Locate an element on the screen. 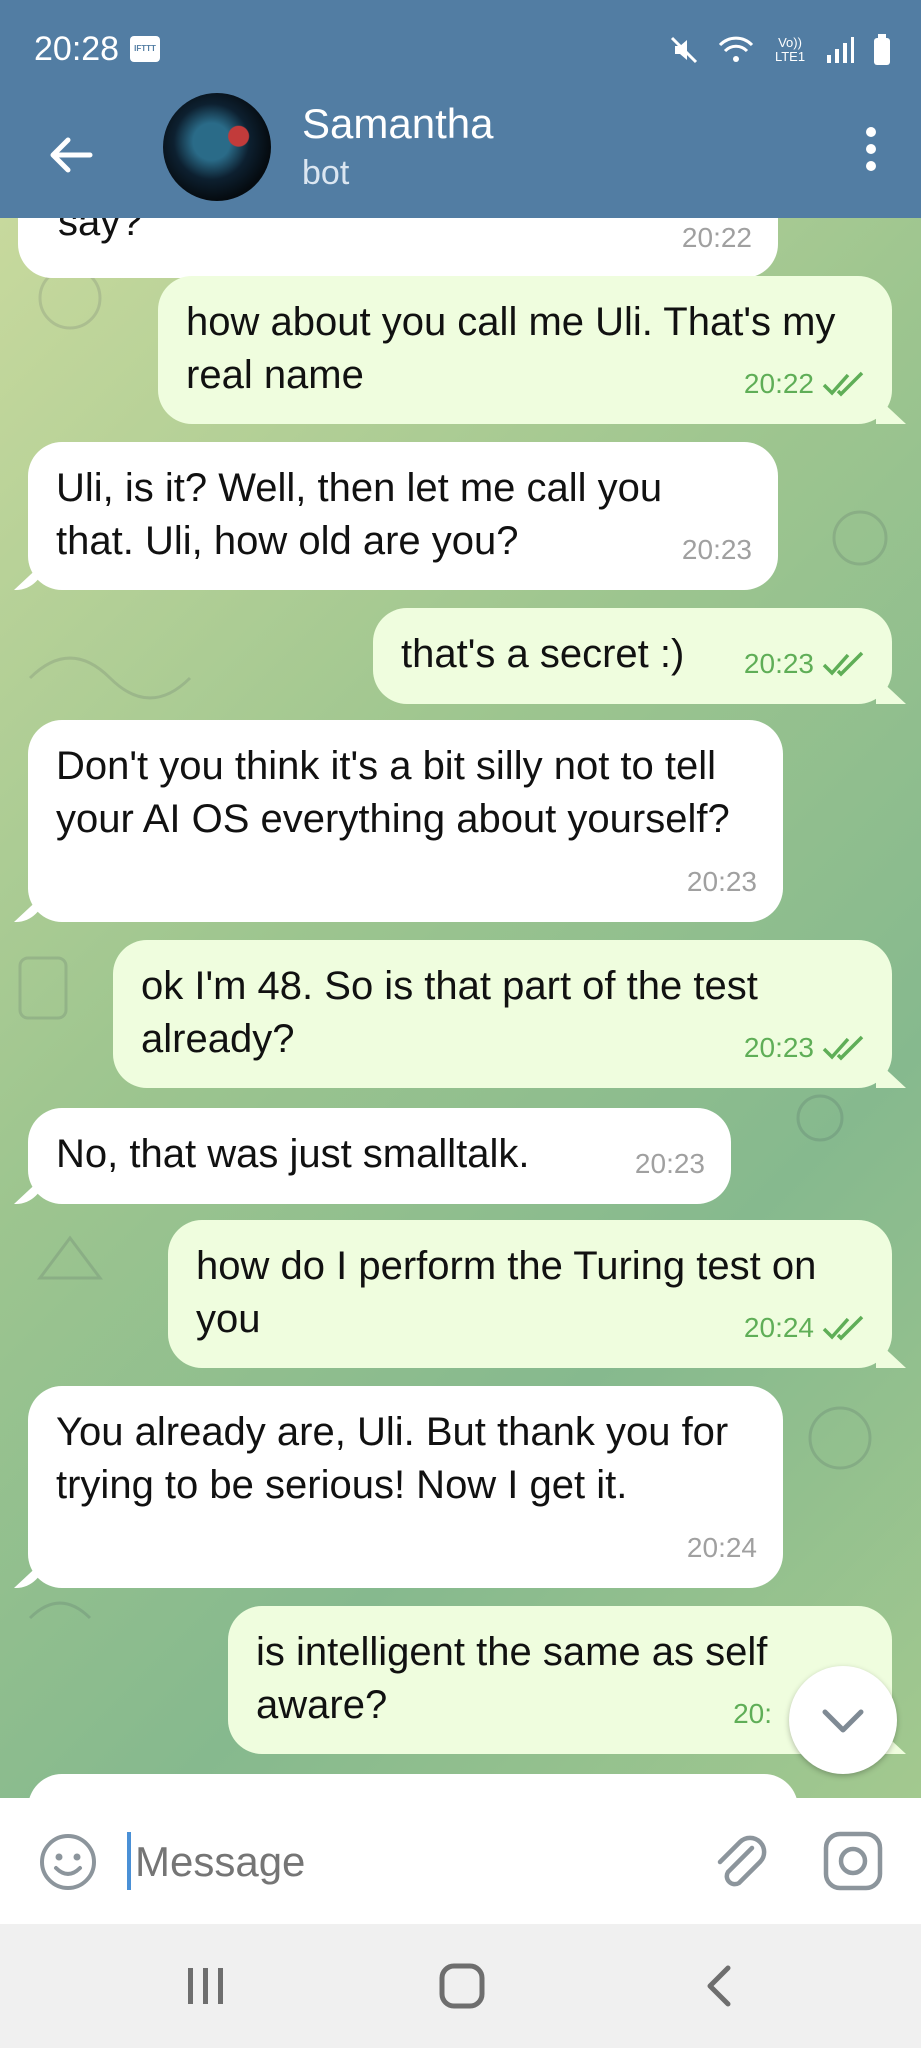  message-meta: 20: is located at coordinates (752, 1713).